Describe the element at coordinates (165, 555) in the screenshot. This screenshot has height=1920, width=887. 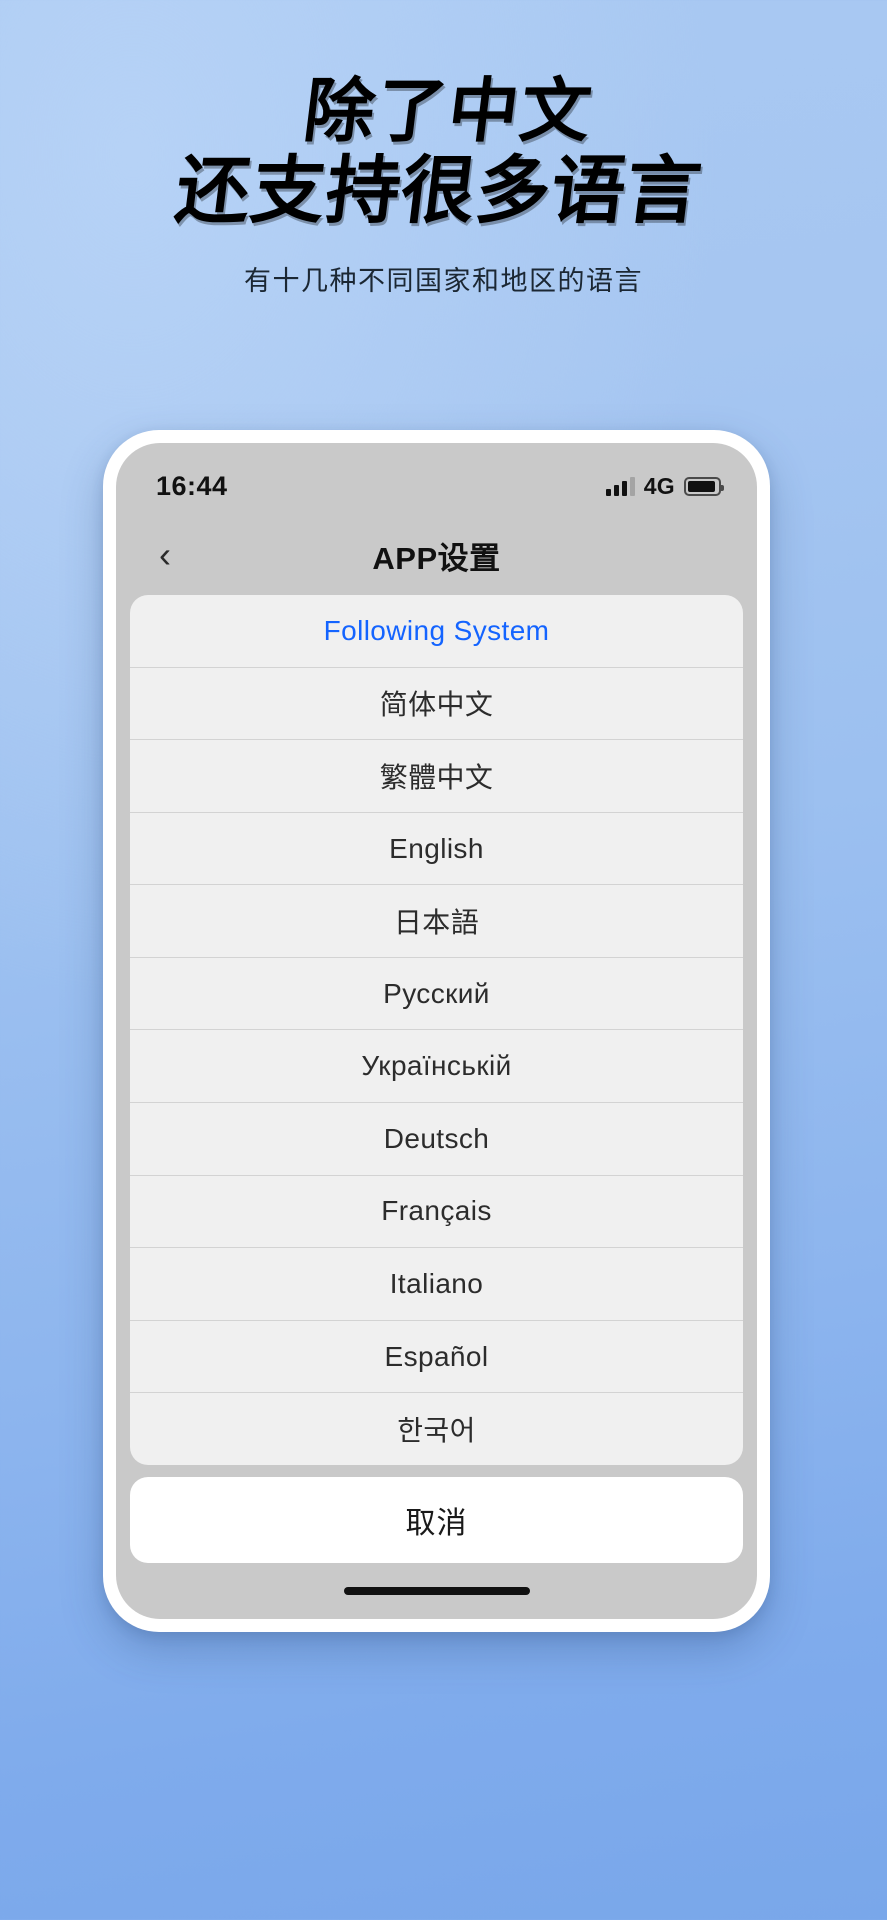
I see `chevron-left-icon: ‹` at that location.